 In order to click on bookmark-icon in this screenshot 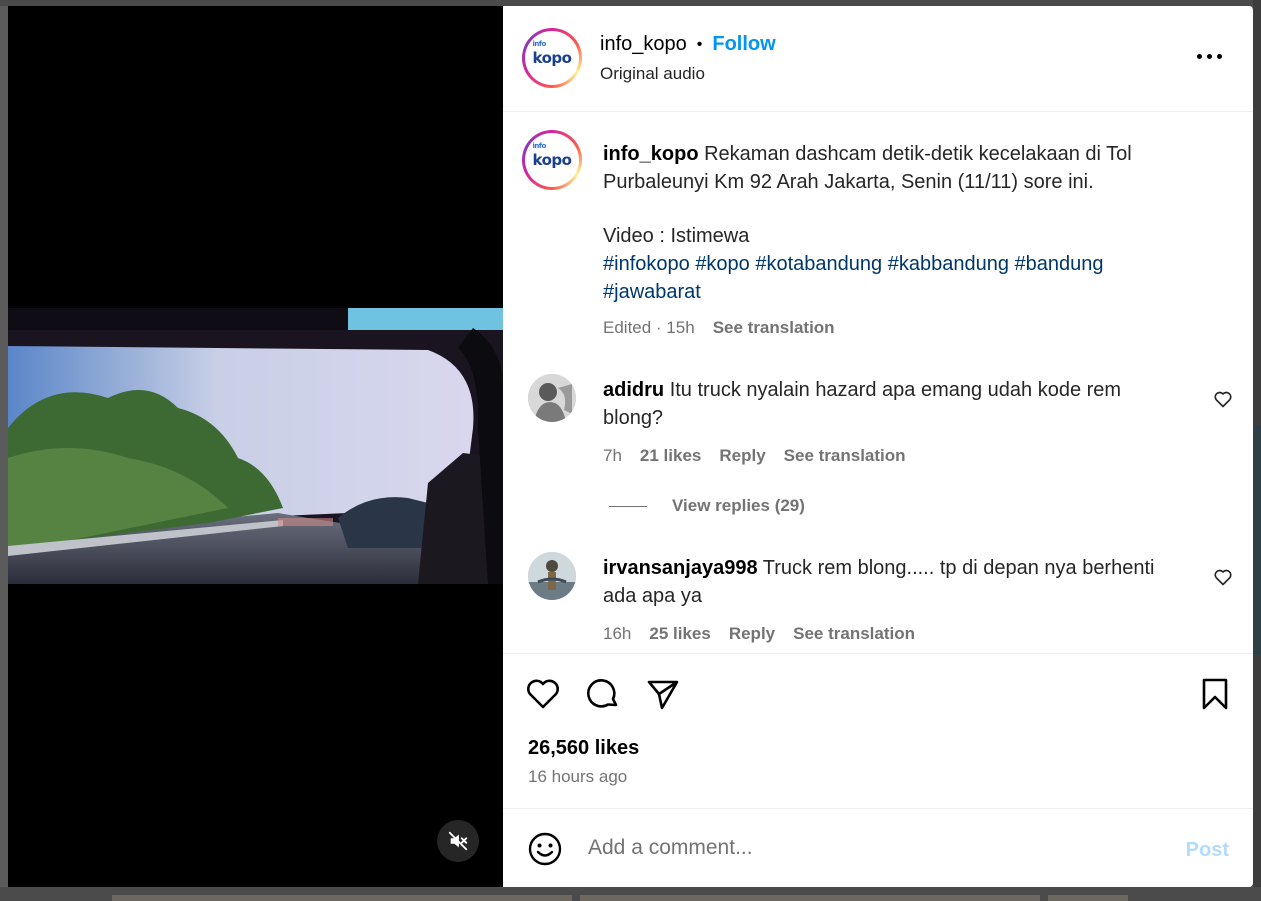, I will do `click(1215, 694)`.